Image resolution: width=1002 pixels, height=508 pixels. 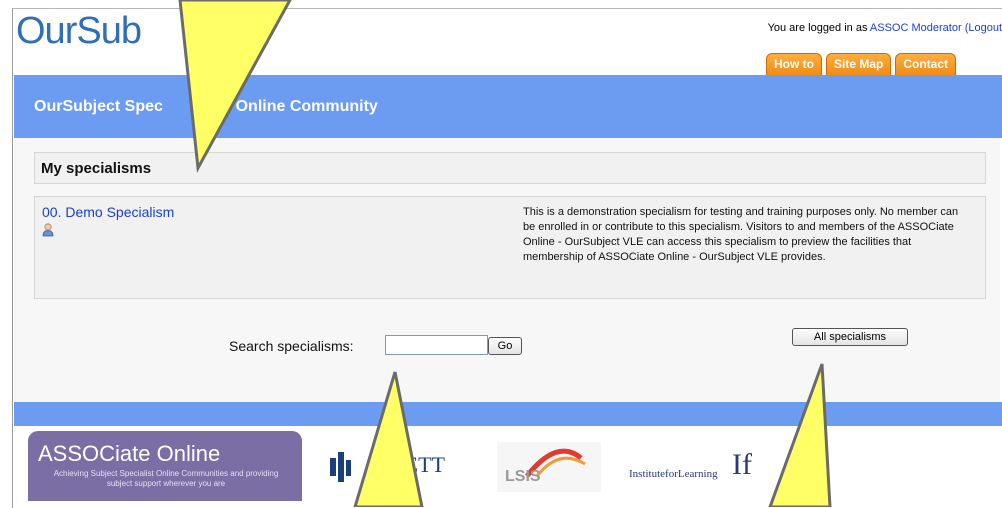 I want to click on lsis-logo: LSIS, so click(x=549, y=467).